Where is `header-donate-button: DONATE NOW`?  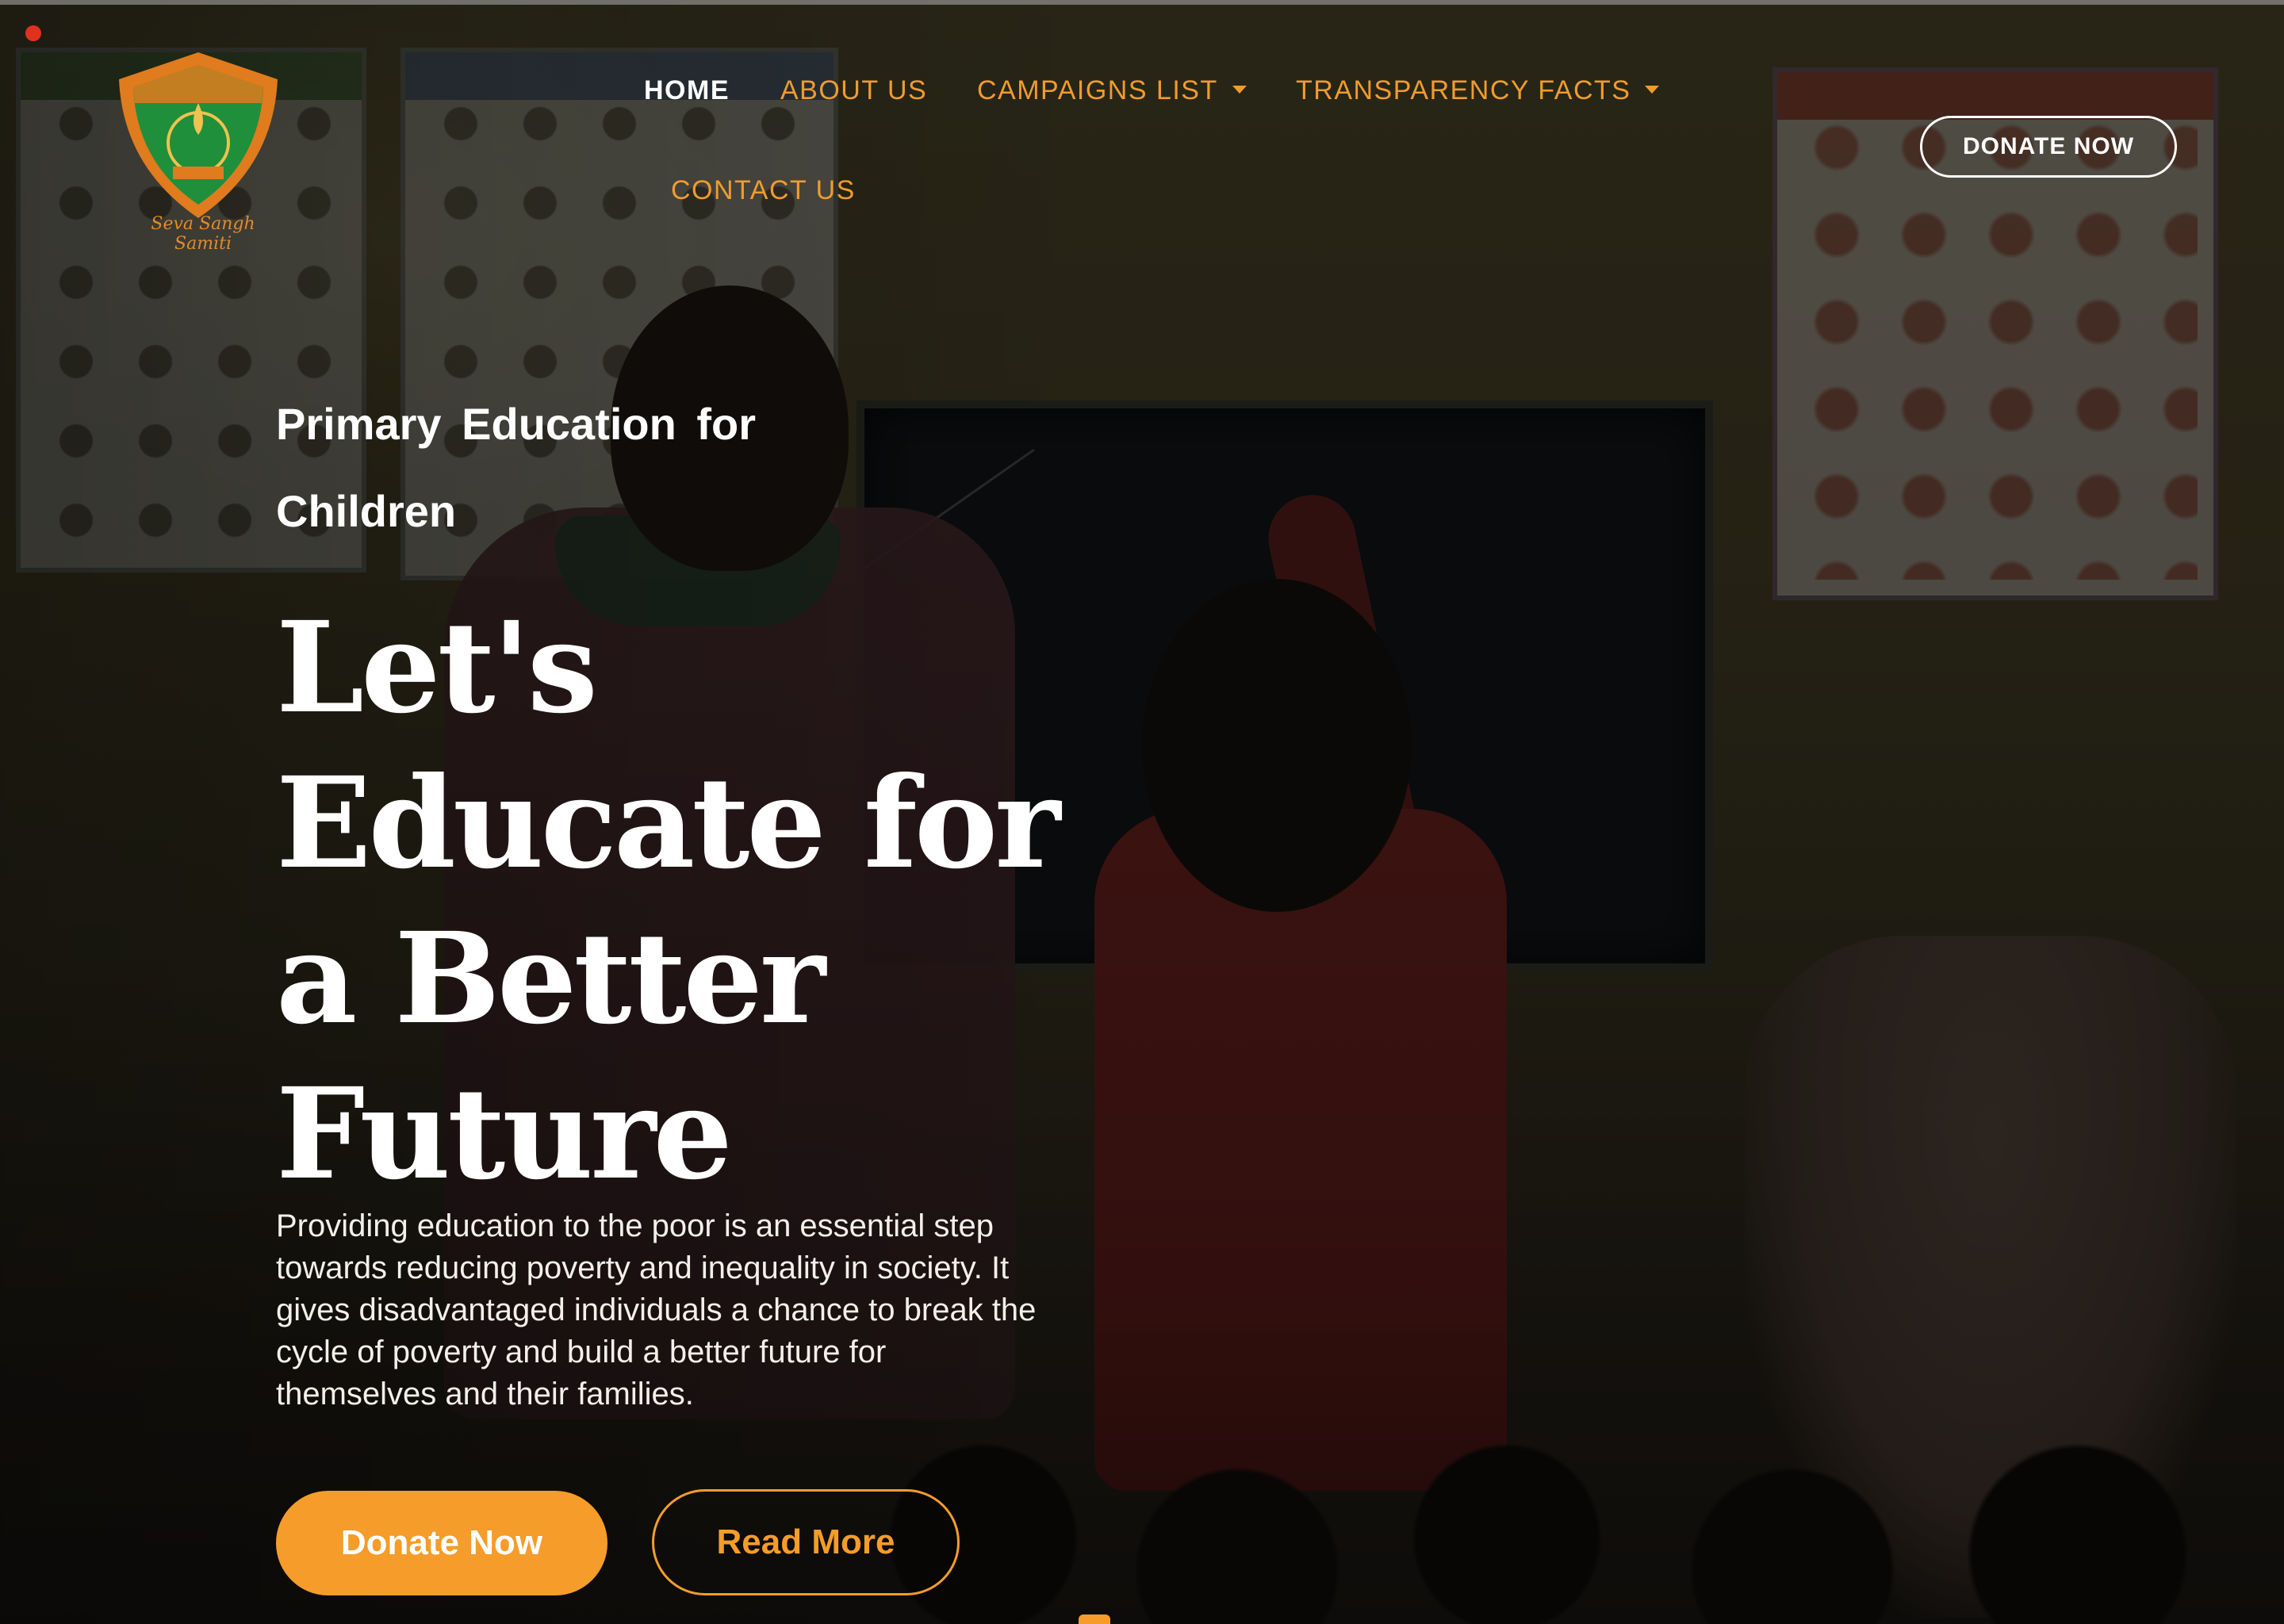
header-donate-button: DONATE NOW is located at coordinates (2048, 147).